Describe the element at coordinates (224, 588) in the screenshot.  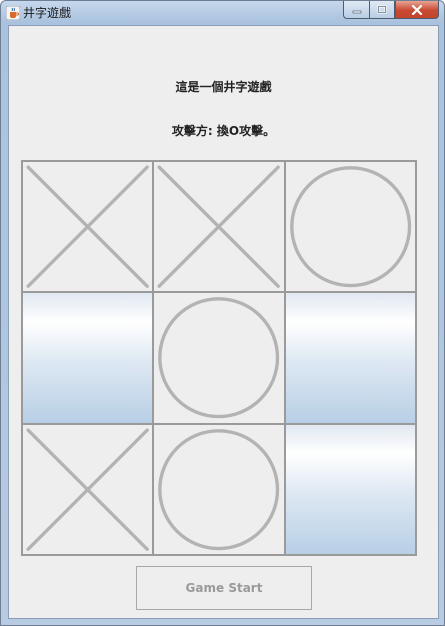
I see `game-start-button: Game Start` at that location.